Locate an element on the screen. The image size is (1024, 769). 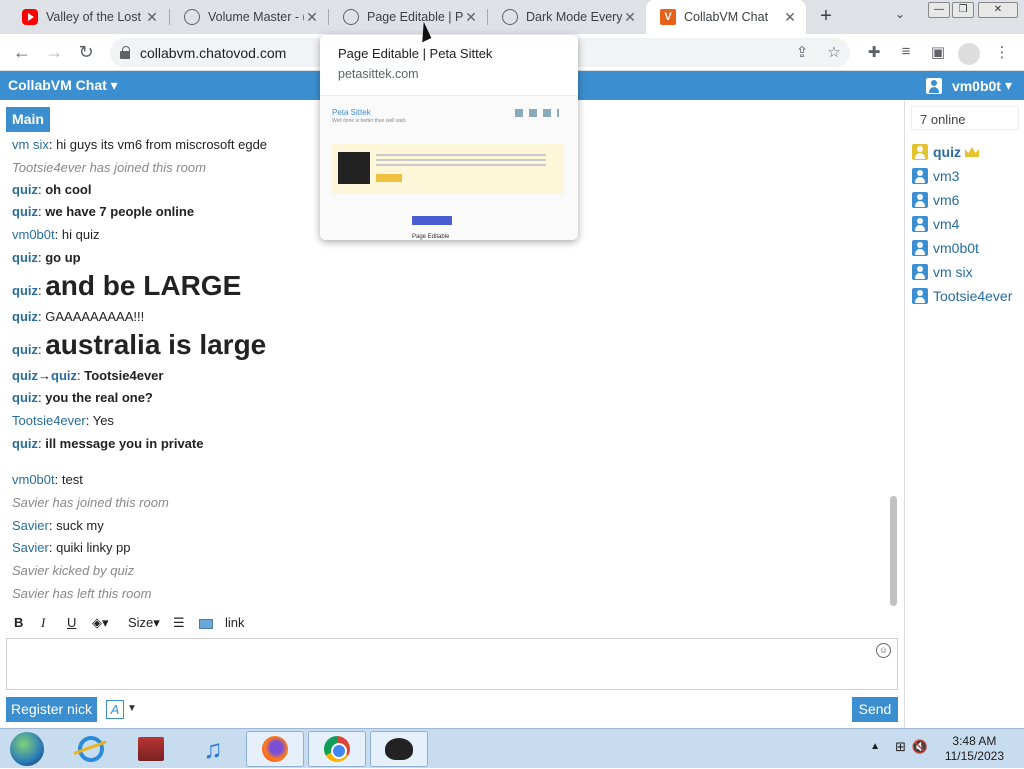
tab-volume-master: Volume Master - ( ✕ is located at coordinates (249, 17).